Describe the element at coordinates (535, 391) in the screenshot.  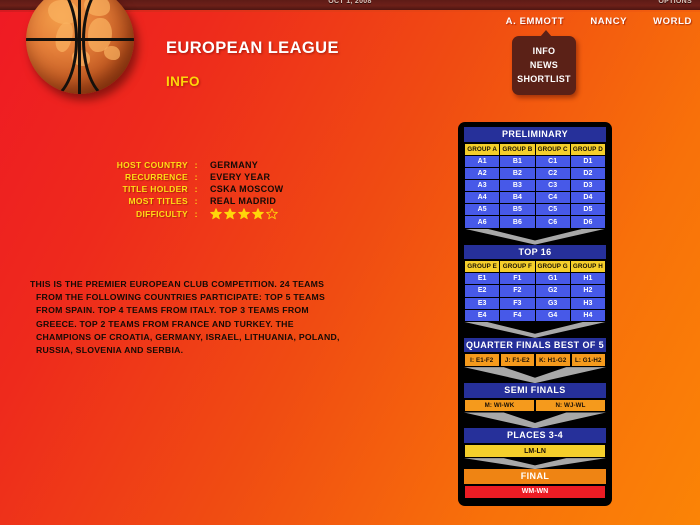
I see `stage-title-semi-finals: SEMI FINALS` at that location.